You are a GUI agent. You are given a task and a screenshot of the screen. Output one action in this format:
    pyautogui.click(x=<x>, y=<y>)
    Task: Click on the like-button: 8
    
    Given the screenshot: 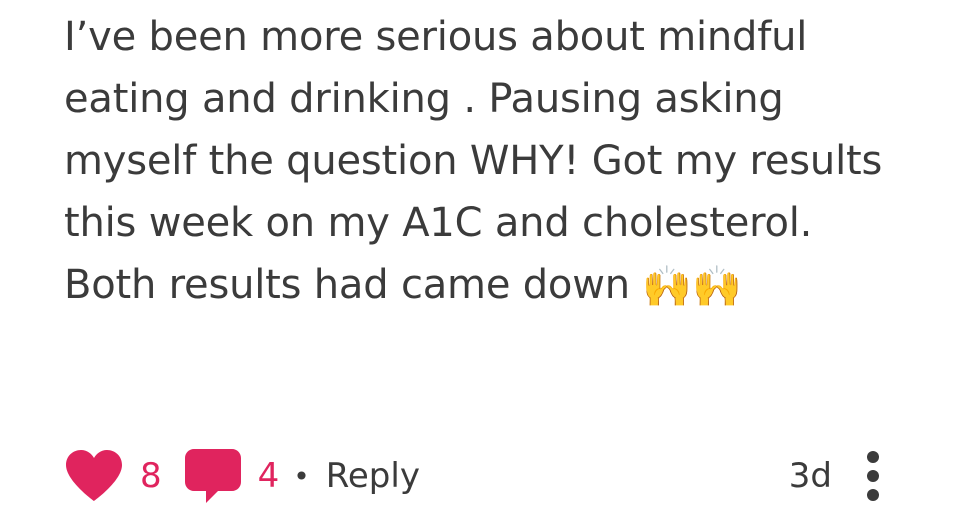 What is the action you would take?
    pyautogui.click(x=124, y=476)
    